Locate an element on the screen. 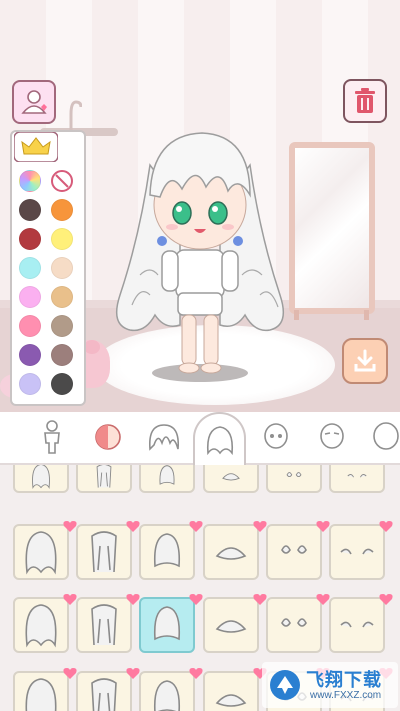 The image size is (400, 711). watermark: 飞翔下载 www.FXXZ.com is located at coordinates (330, 685).